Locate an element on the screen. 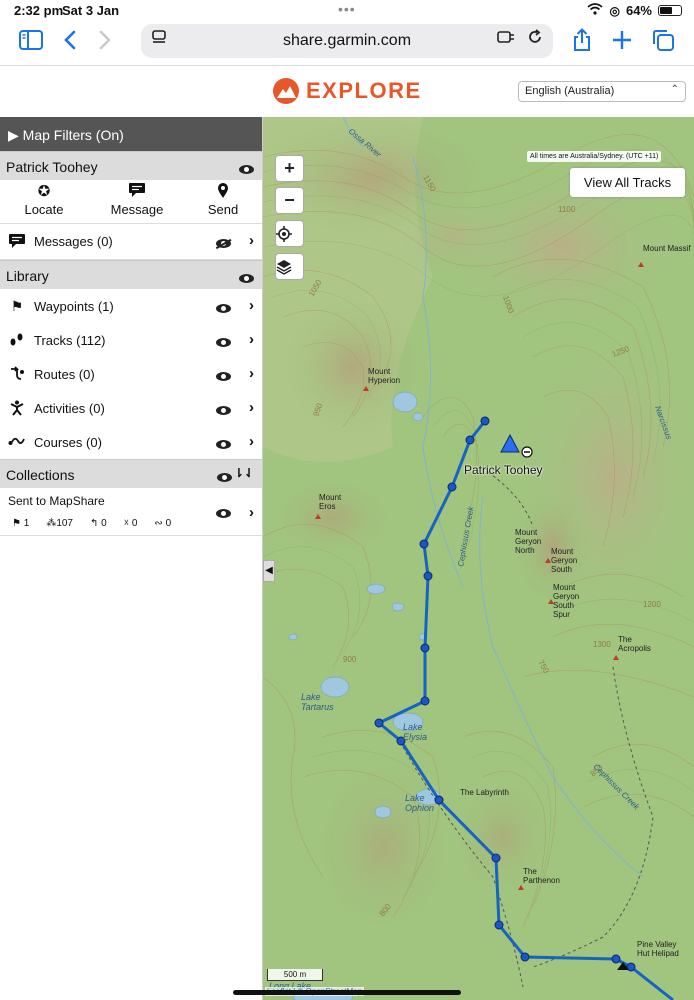  tabs-overview-icon is located at coordinates (663, 43).